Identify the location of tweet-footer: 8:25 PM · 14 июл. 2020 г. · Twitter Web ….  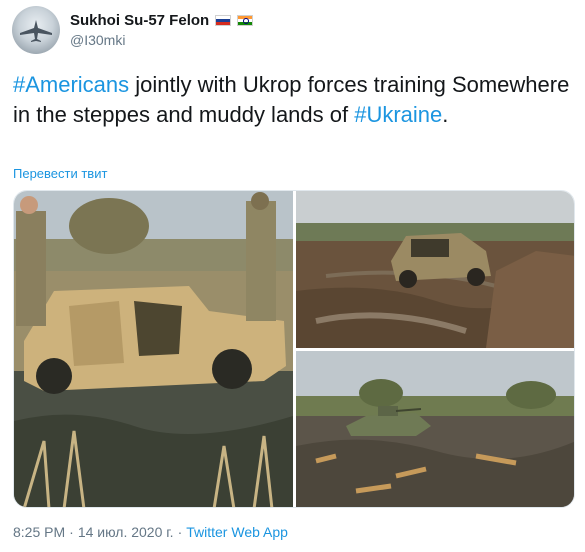
(150, 532).